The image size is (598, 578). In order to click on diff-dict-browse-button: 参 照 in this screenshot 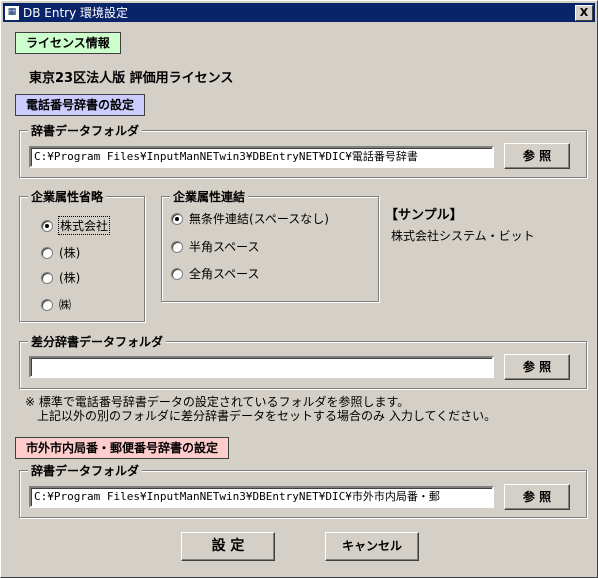, I will do `click(537, 367)`.